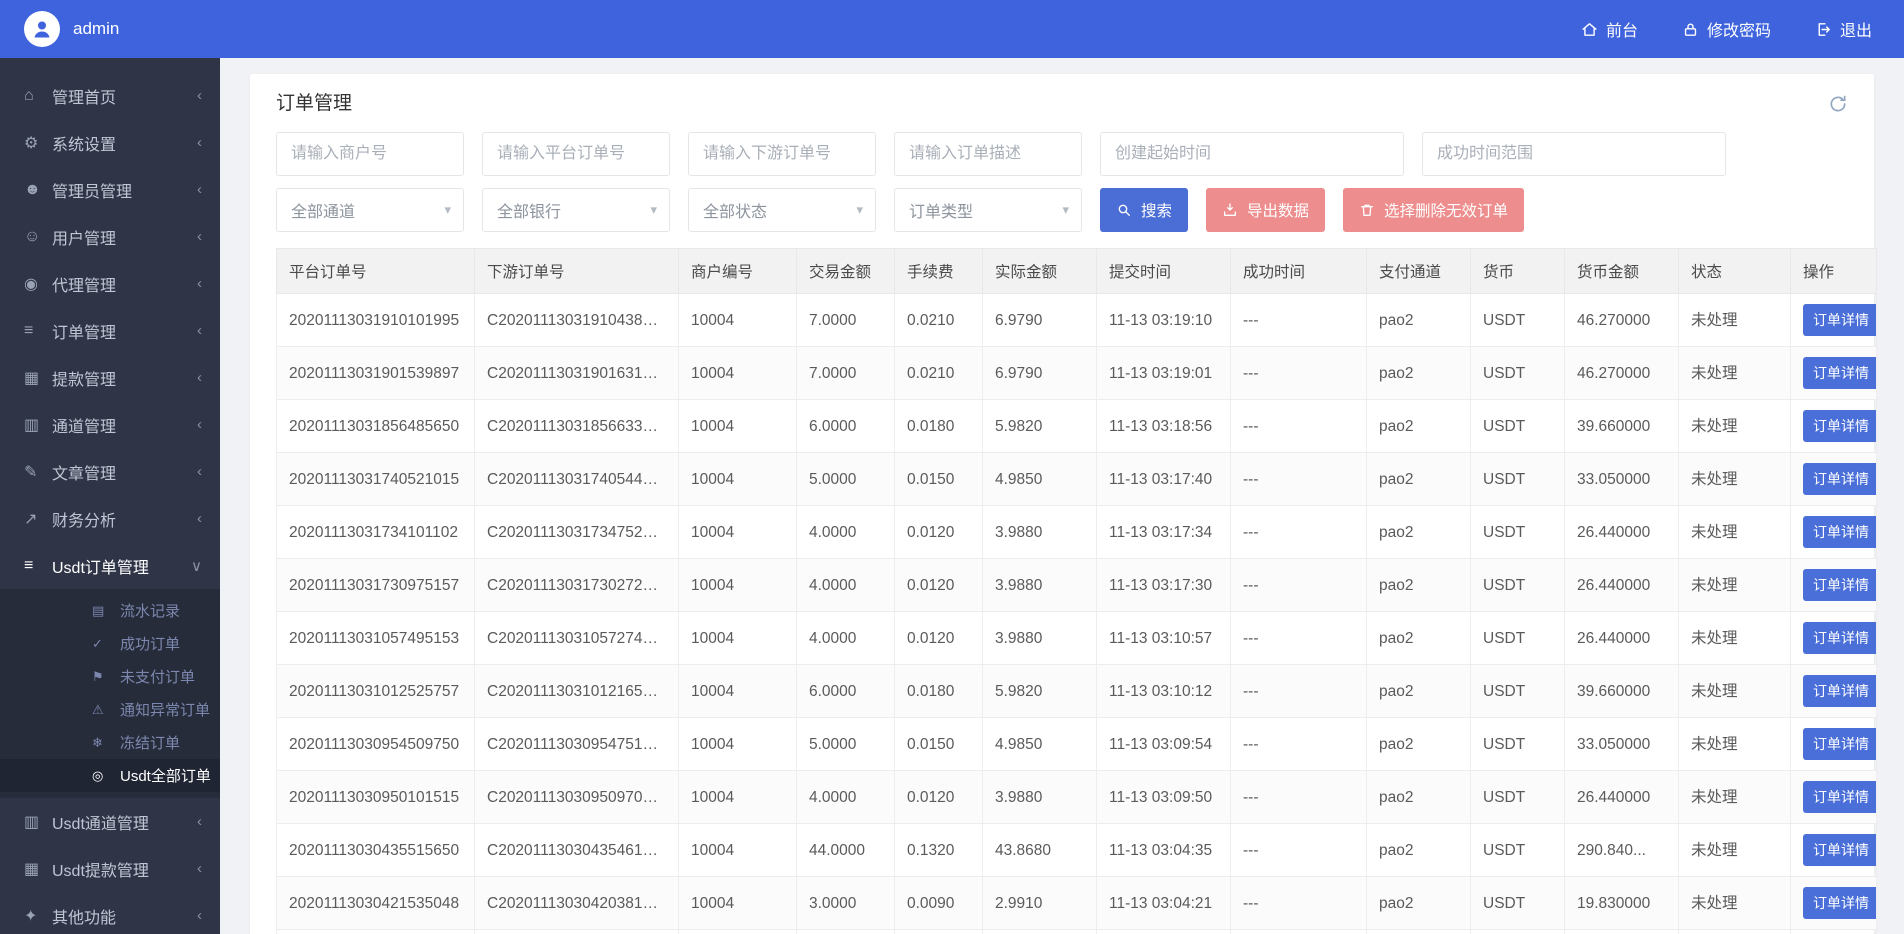  What do you see at coordinates (1039, 373) in the screenshot?
I see `actual-amount-cell: 6.9790` at bounding box center [1039, 373].